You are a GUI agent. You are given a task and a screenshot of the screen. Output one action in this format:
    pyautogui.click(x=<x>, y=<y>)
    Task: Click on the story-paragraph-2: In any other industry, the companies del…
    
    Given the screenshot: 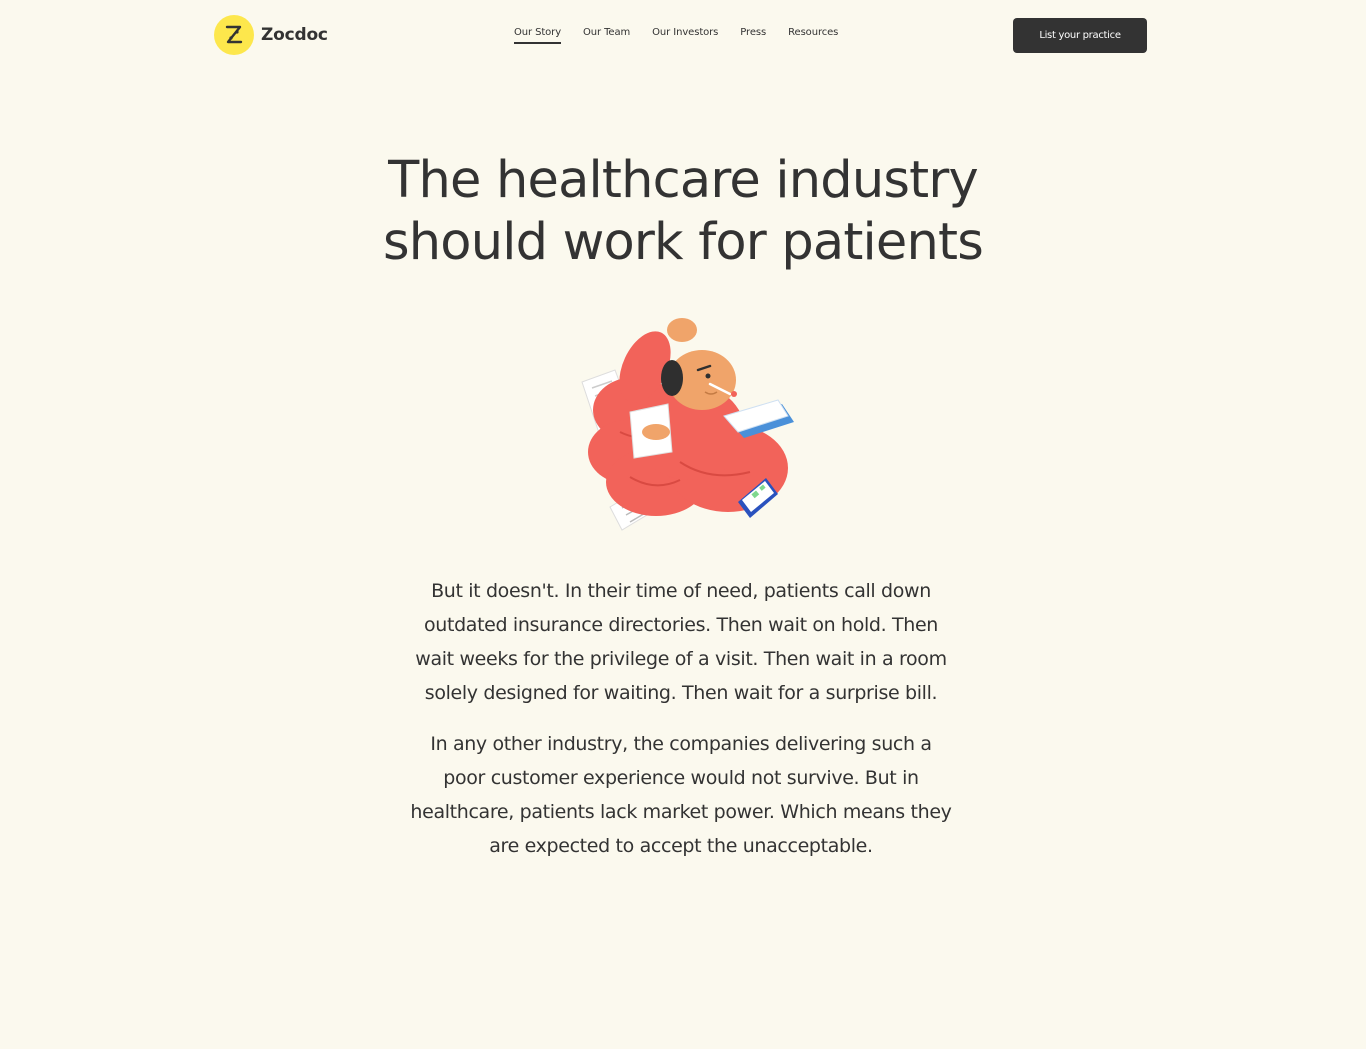 What is the action you would take?
    pyautogui.click(x=681, y=795)
    